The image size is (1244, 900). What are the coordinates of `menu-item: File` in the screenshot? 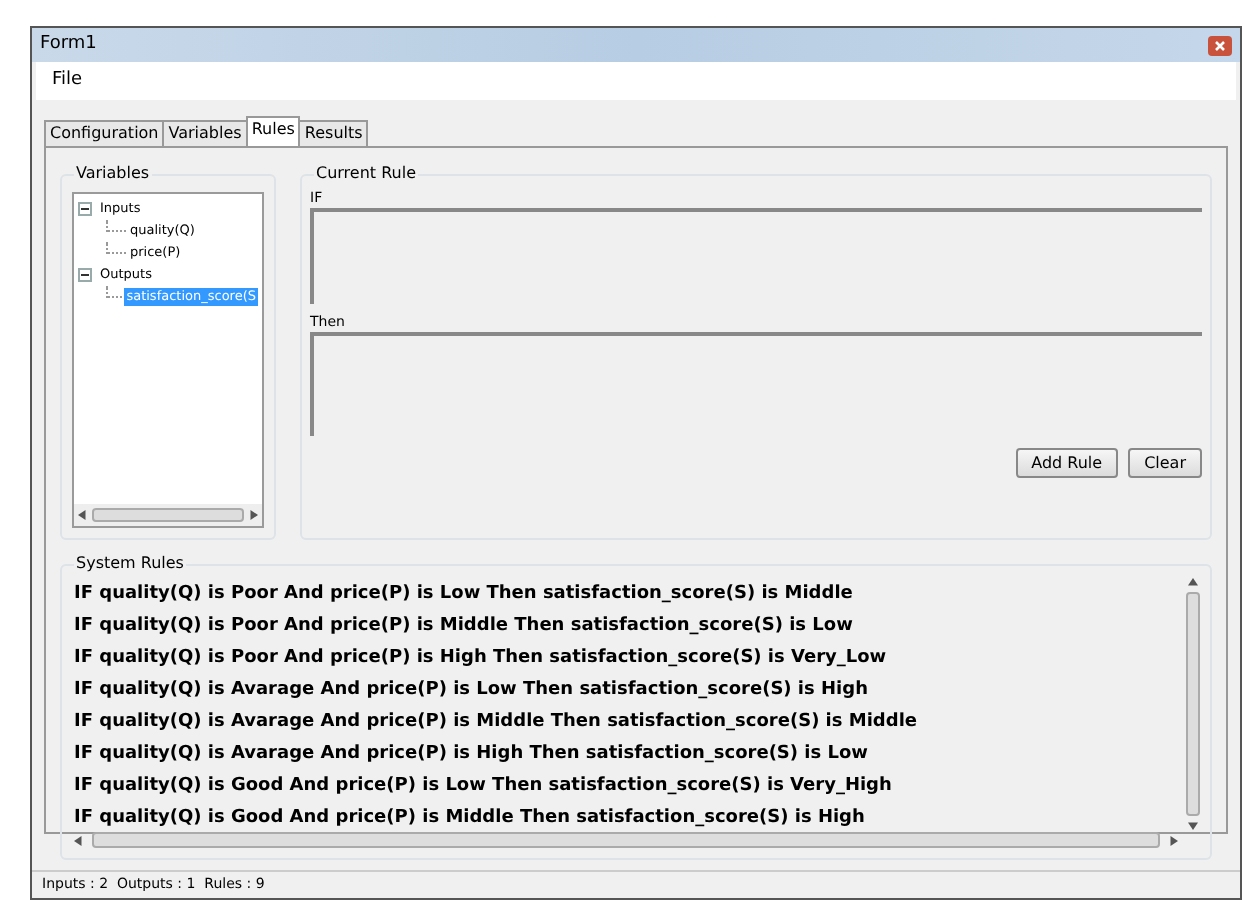 It's located at (67, 81).